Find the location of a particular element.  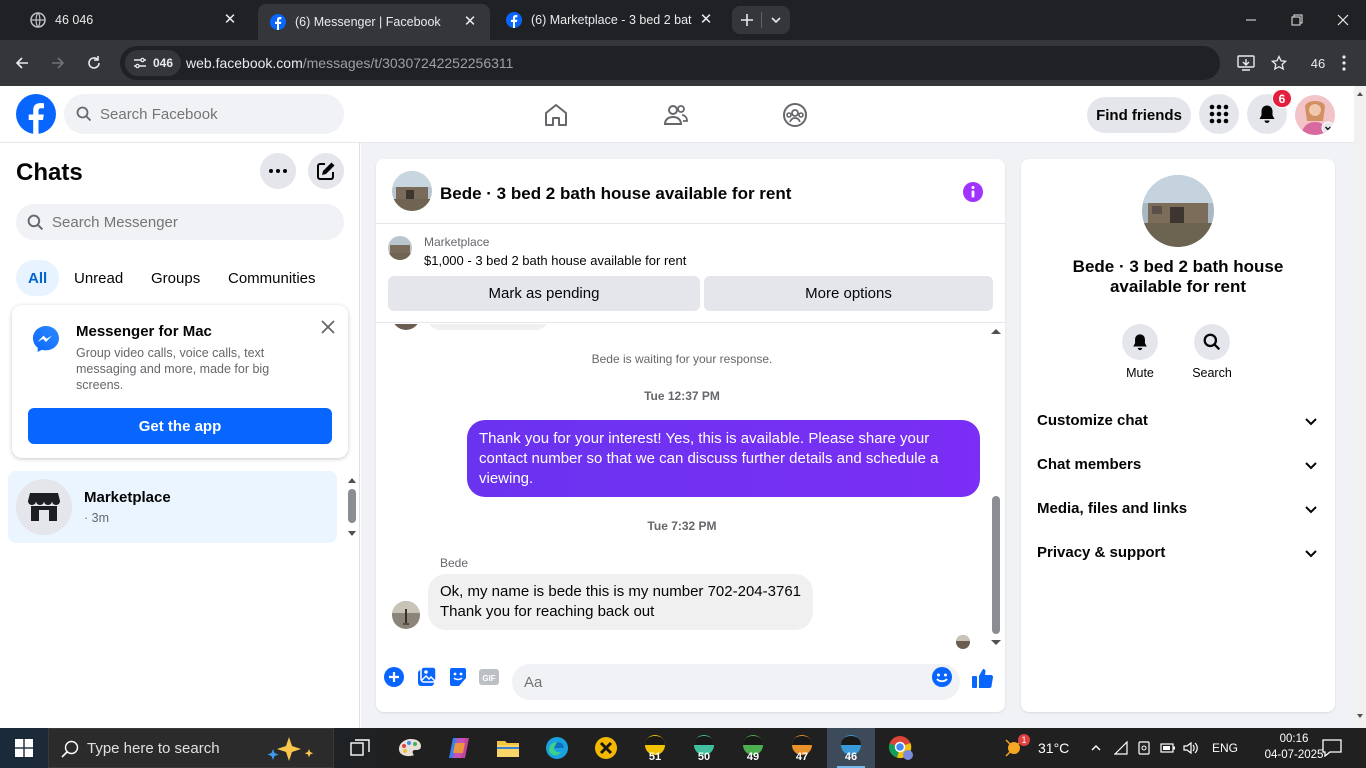

like-icon is located at coordinates (983, 678).